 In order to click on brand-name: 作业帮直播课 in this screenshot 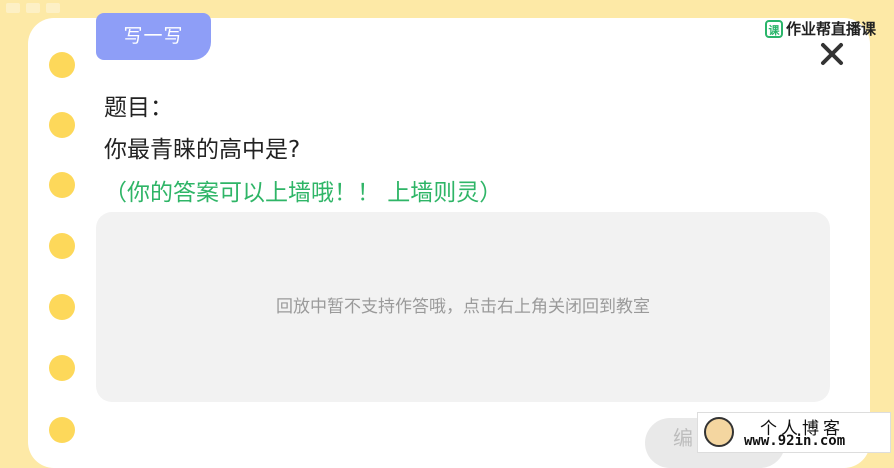, I will do `click(830, 29)`.